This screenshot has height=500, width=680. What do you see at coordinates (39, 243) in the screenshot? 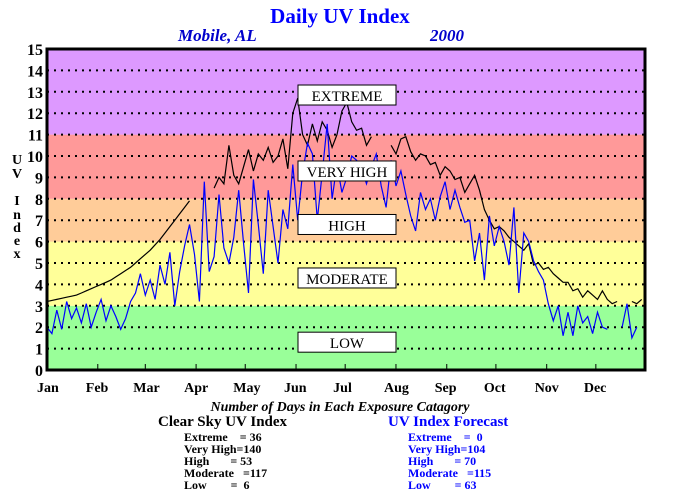
I see `y-tick-label: 6` at bounding box center [39, 243].